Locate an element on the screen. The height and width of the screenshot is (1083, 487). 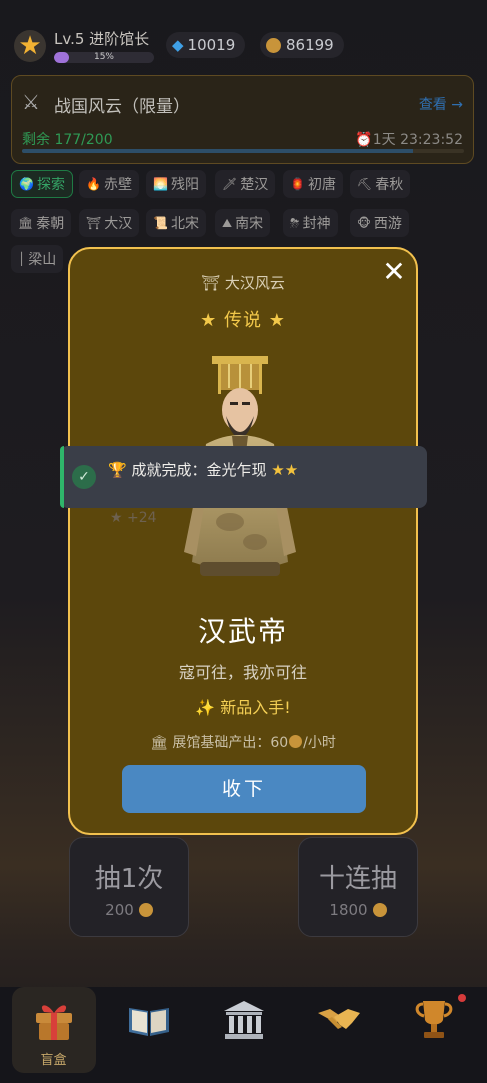
achievement-toast: ✓ 🏆 成就完成：金光乍现 ★★ is located at coordinates (243, 477).